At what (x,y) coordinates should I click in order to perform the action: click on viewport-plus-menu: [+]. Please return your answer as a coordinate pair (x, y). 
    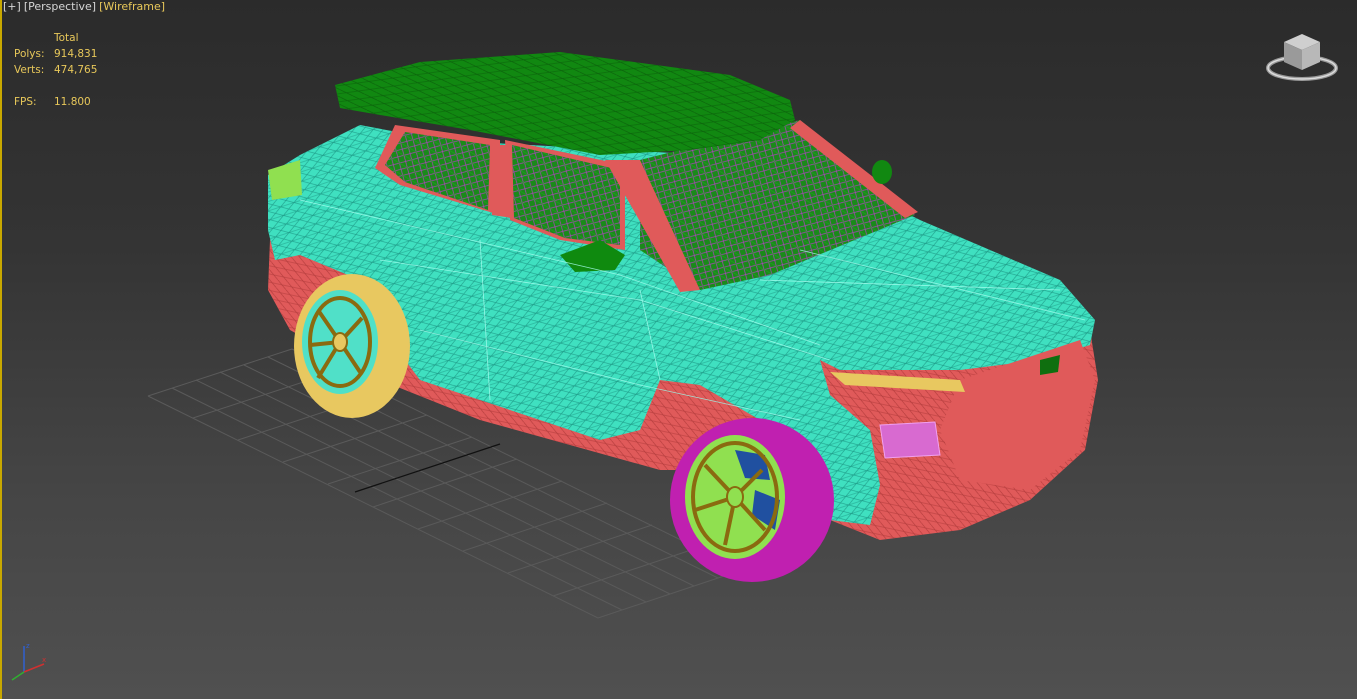
    Looking at the image, I should click on (12, 6).